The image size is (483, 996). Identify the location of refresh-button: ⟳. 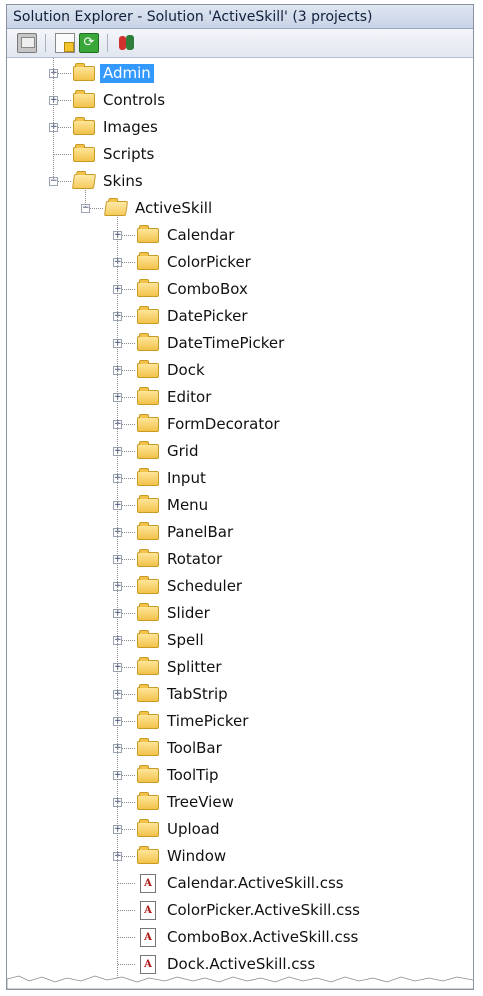
(89, 43).